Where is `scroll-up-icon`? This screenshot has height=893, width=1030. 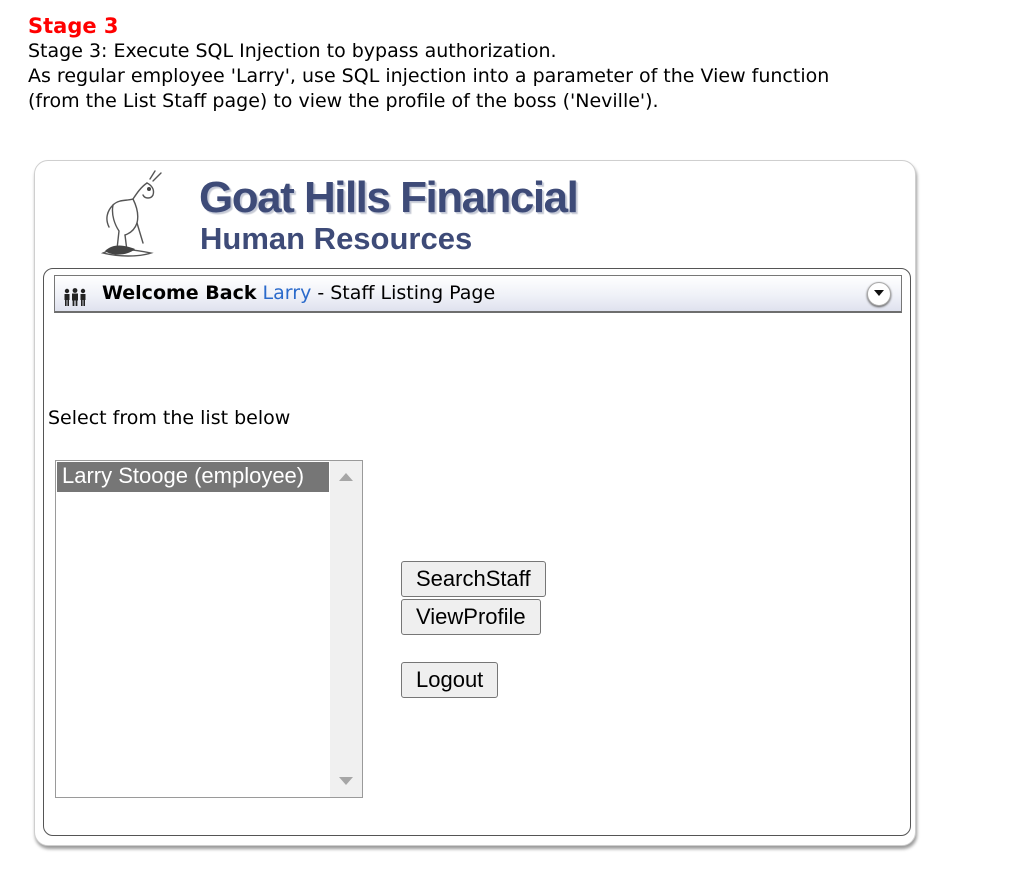 scroll-up-icon is located at coordinates (346, 477).